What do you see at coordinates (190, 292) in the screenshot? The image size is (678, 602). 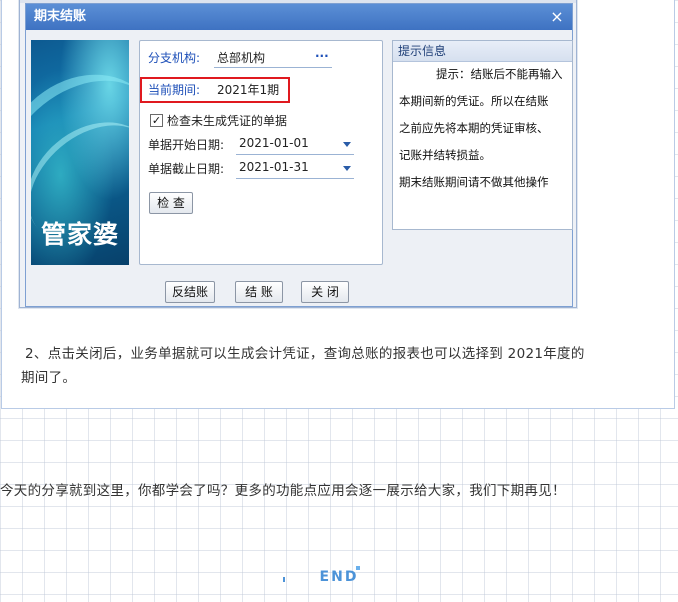 I see `unclose-button: 反结账` at bounding box center [190, 292].